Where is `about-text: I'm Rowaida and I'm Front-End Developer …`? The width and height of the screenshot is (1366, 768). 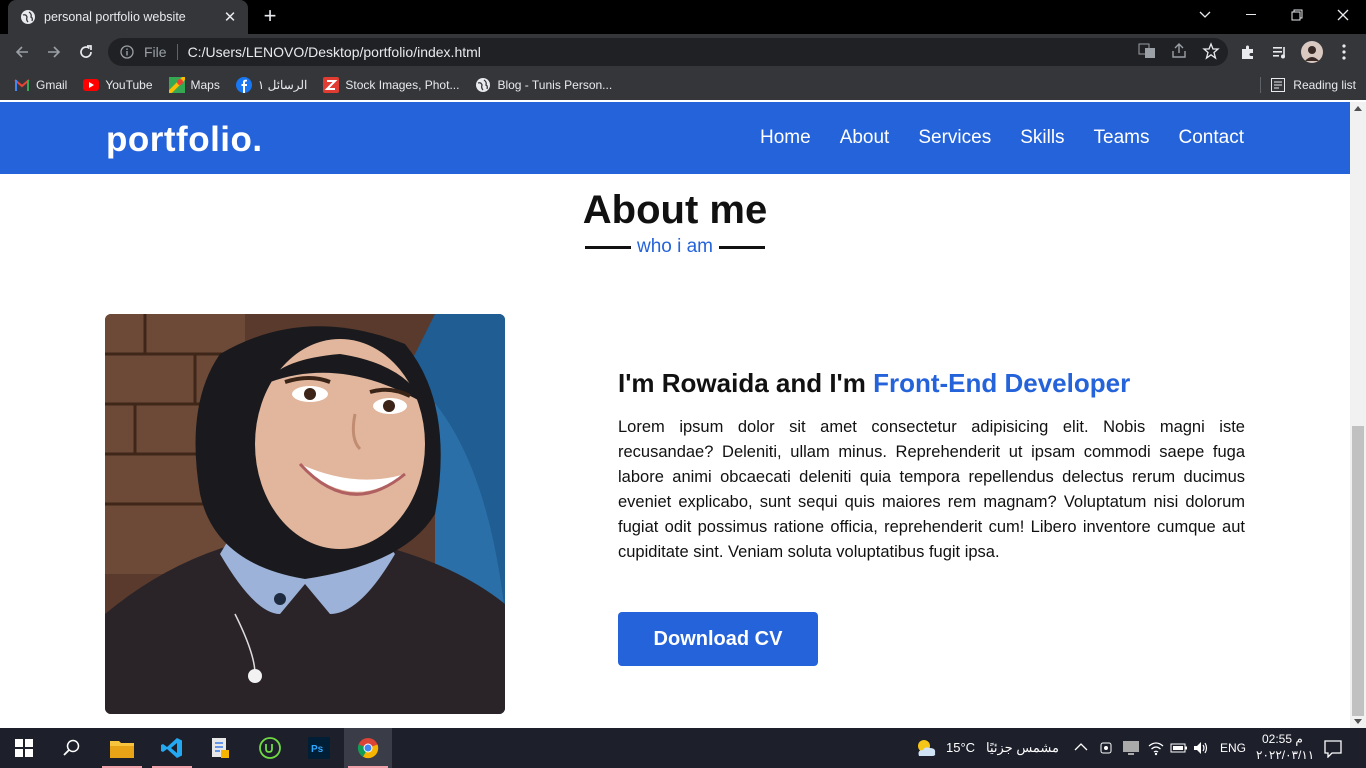
about-text: I'm Rowaida and I'm Front-End Developer … is located at coordinates (931, 466).